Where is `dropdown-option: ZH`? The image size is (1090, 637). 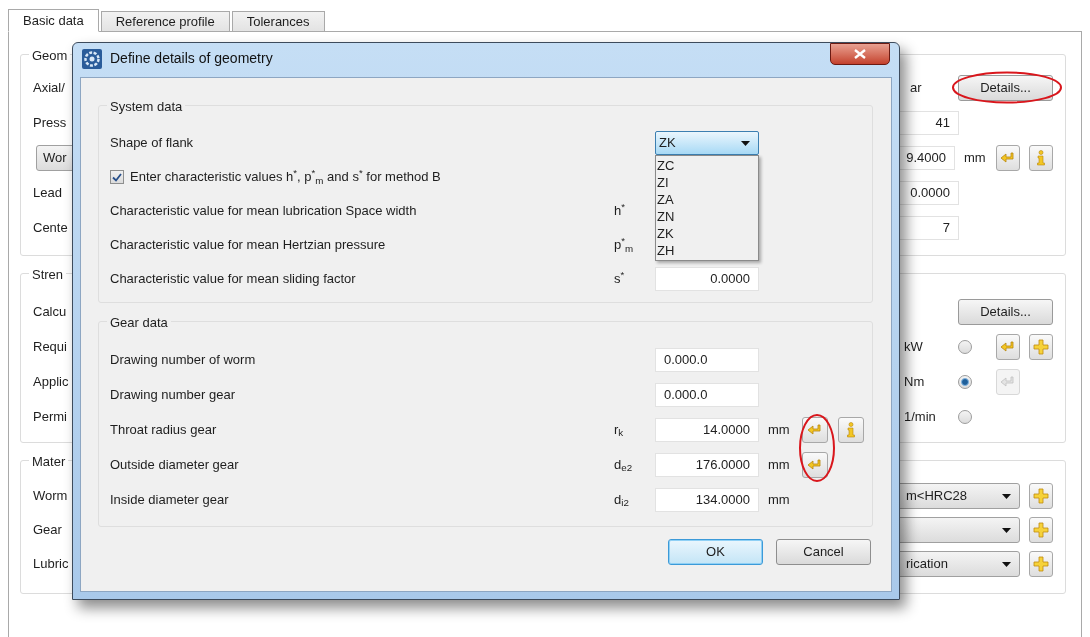 dropdown-option: ZH is located at coordinates (707, 250).